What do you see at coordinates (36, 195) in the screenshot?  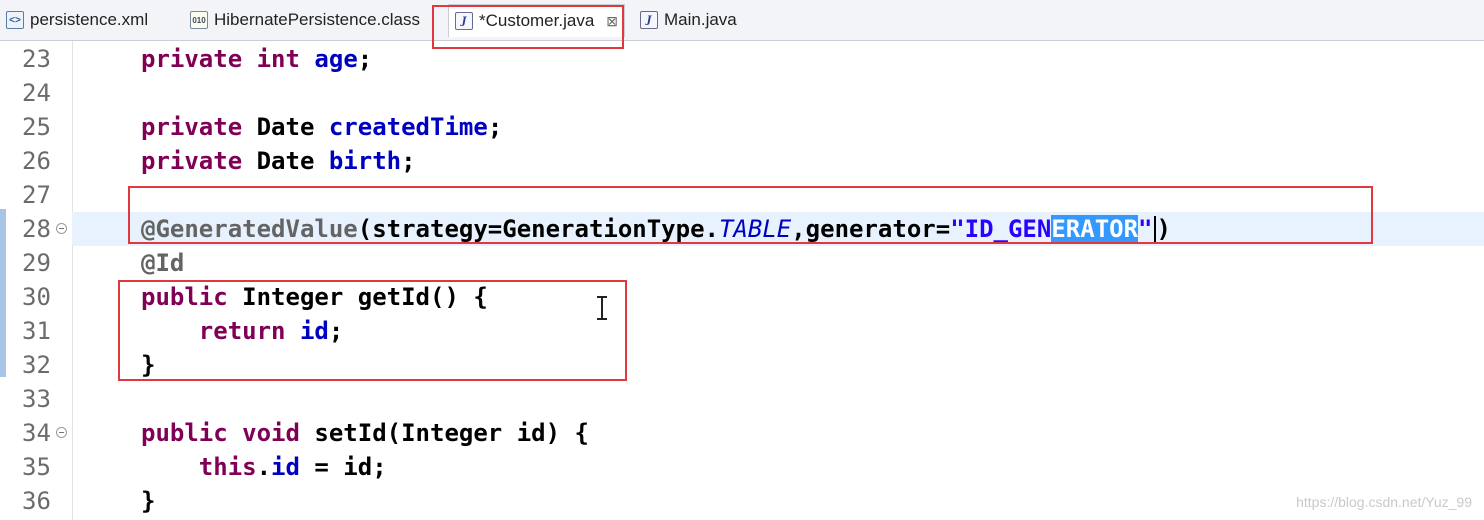 I see `line-number: 27` at bounding box center [36, 195].